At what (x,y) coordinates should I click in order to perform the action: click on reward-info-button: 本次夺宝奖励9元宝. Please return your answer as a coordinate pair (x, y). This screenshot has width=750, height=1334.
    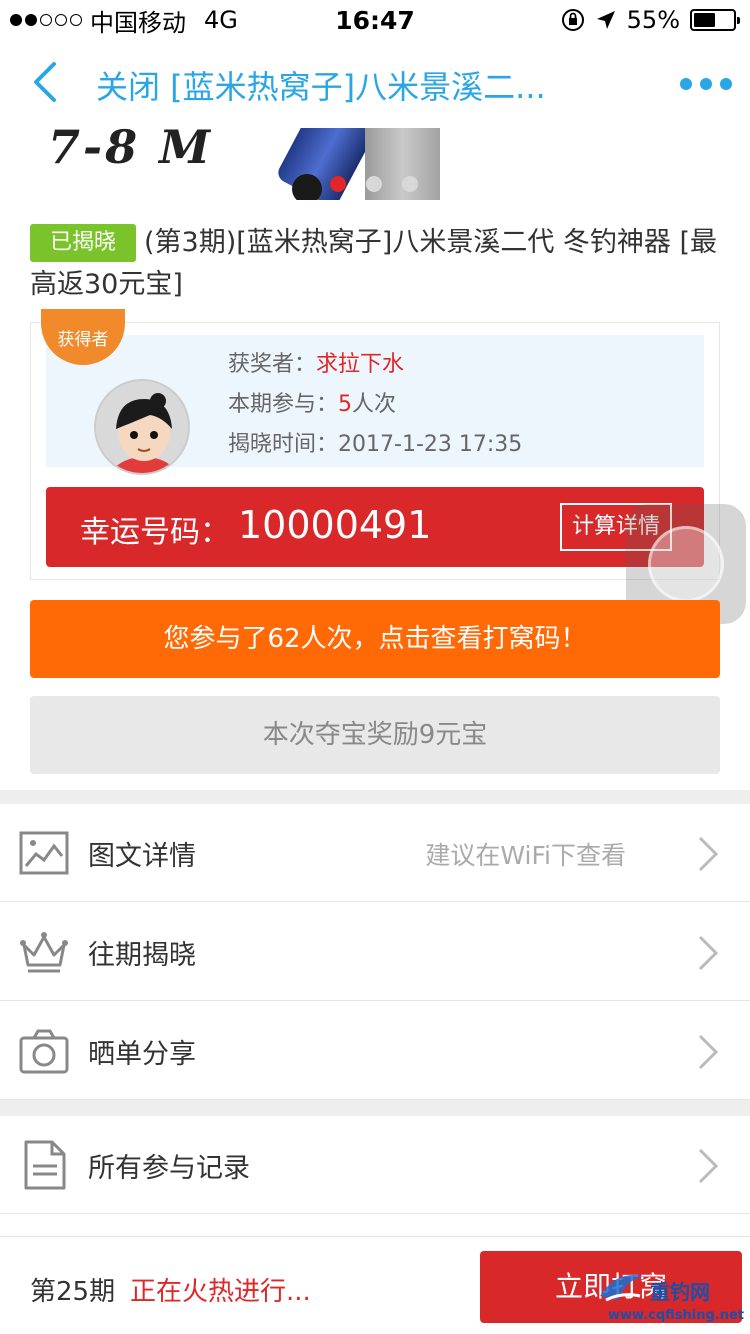
    Looking at the image, I should click on (375, 735).